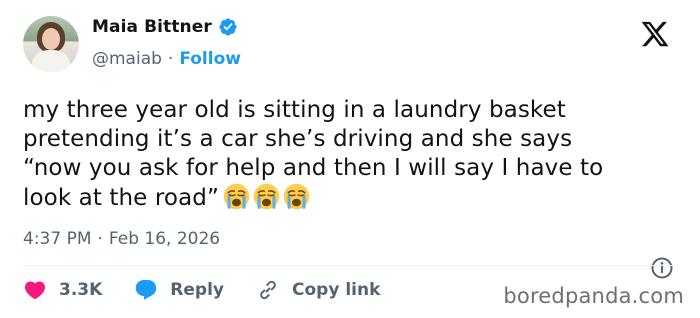 This screenshot has width=700, height=318. I want to click on link-icon, so click(268, 290).